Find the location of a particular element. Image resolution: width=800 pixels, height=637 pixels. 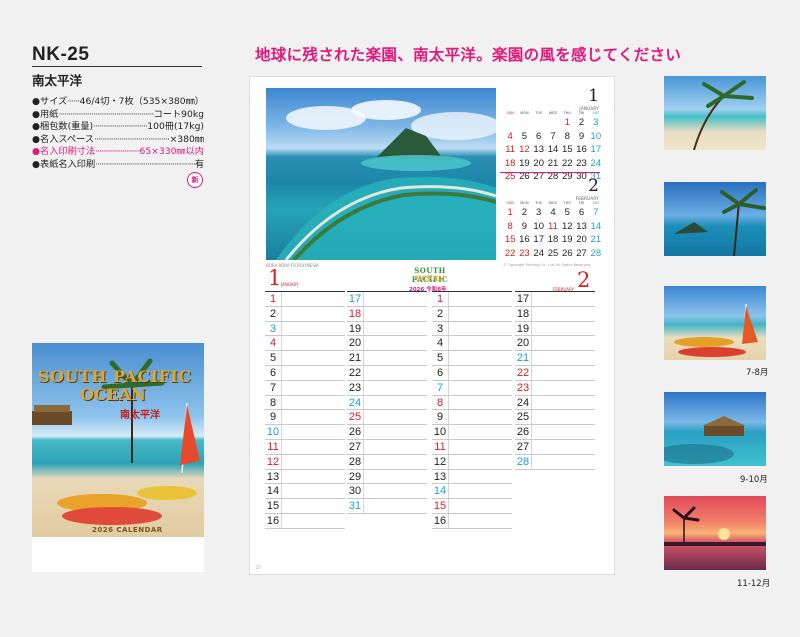

mini-day: 13 is located at coordinates (538, 149).